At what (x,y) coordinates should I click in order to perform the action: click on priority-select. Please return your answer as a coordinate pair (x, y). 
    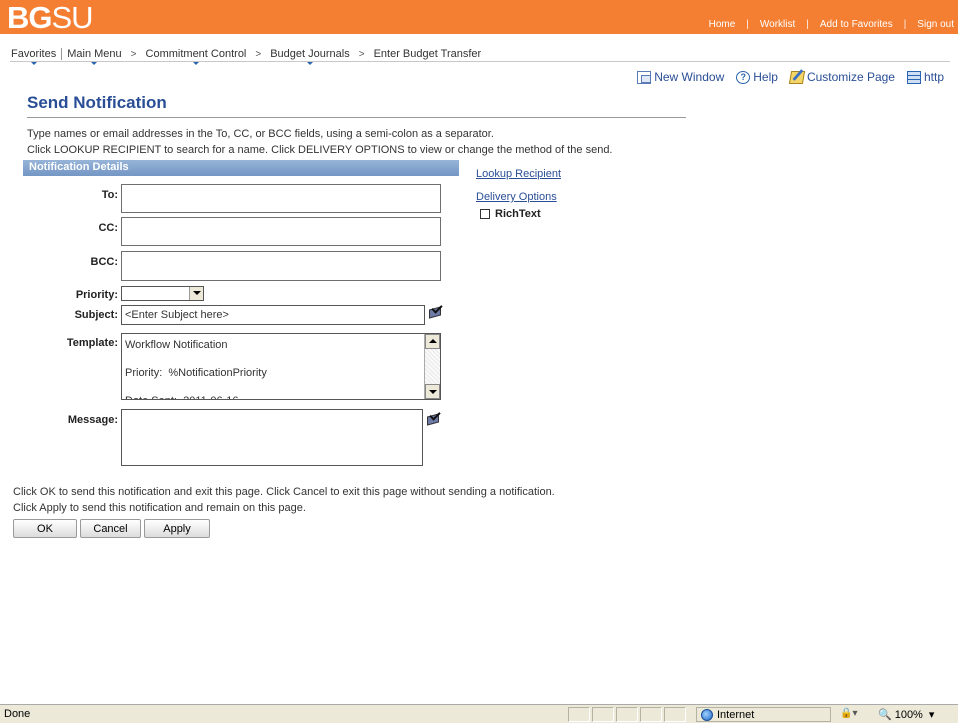
    Looking at the image, I should click on (162, 293).